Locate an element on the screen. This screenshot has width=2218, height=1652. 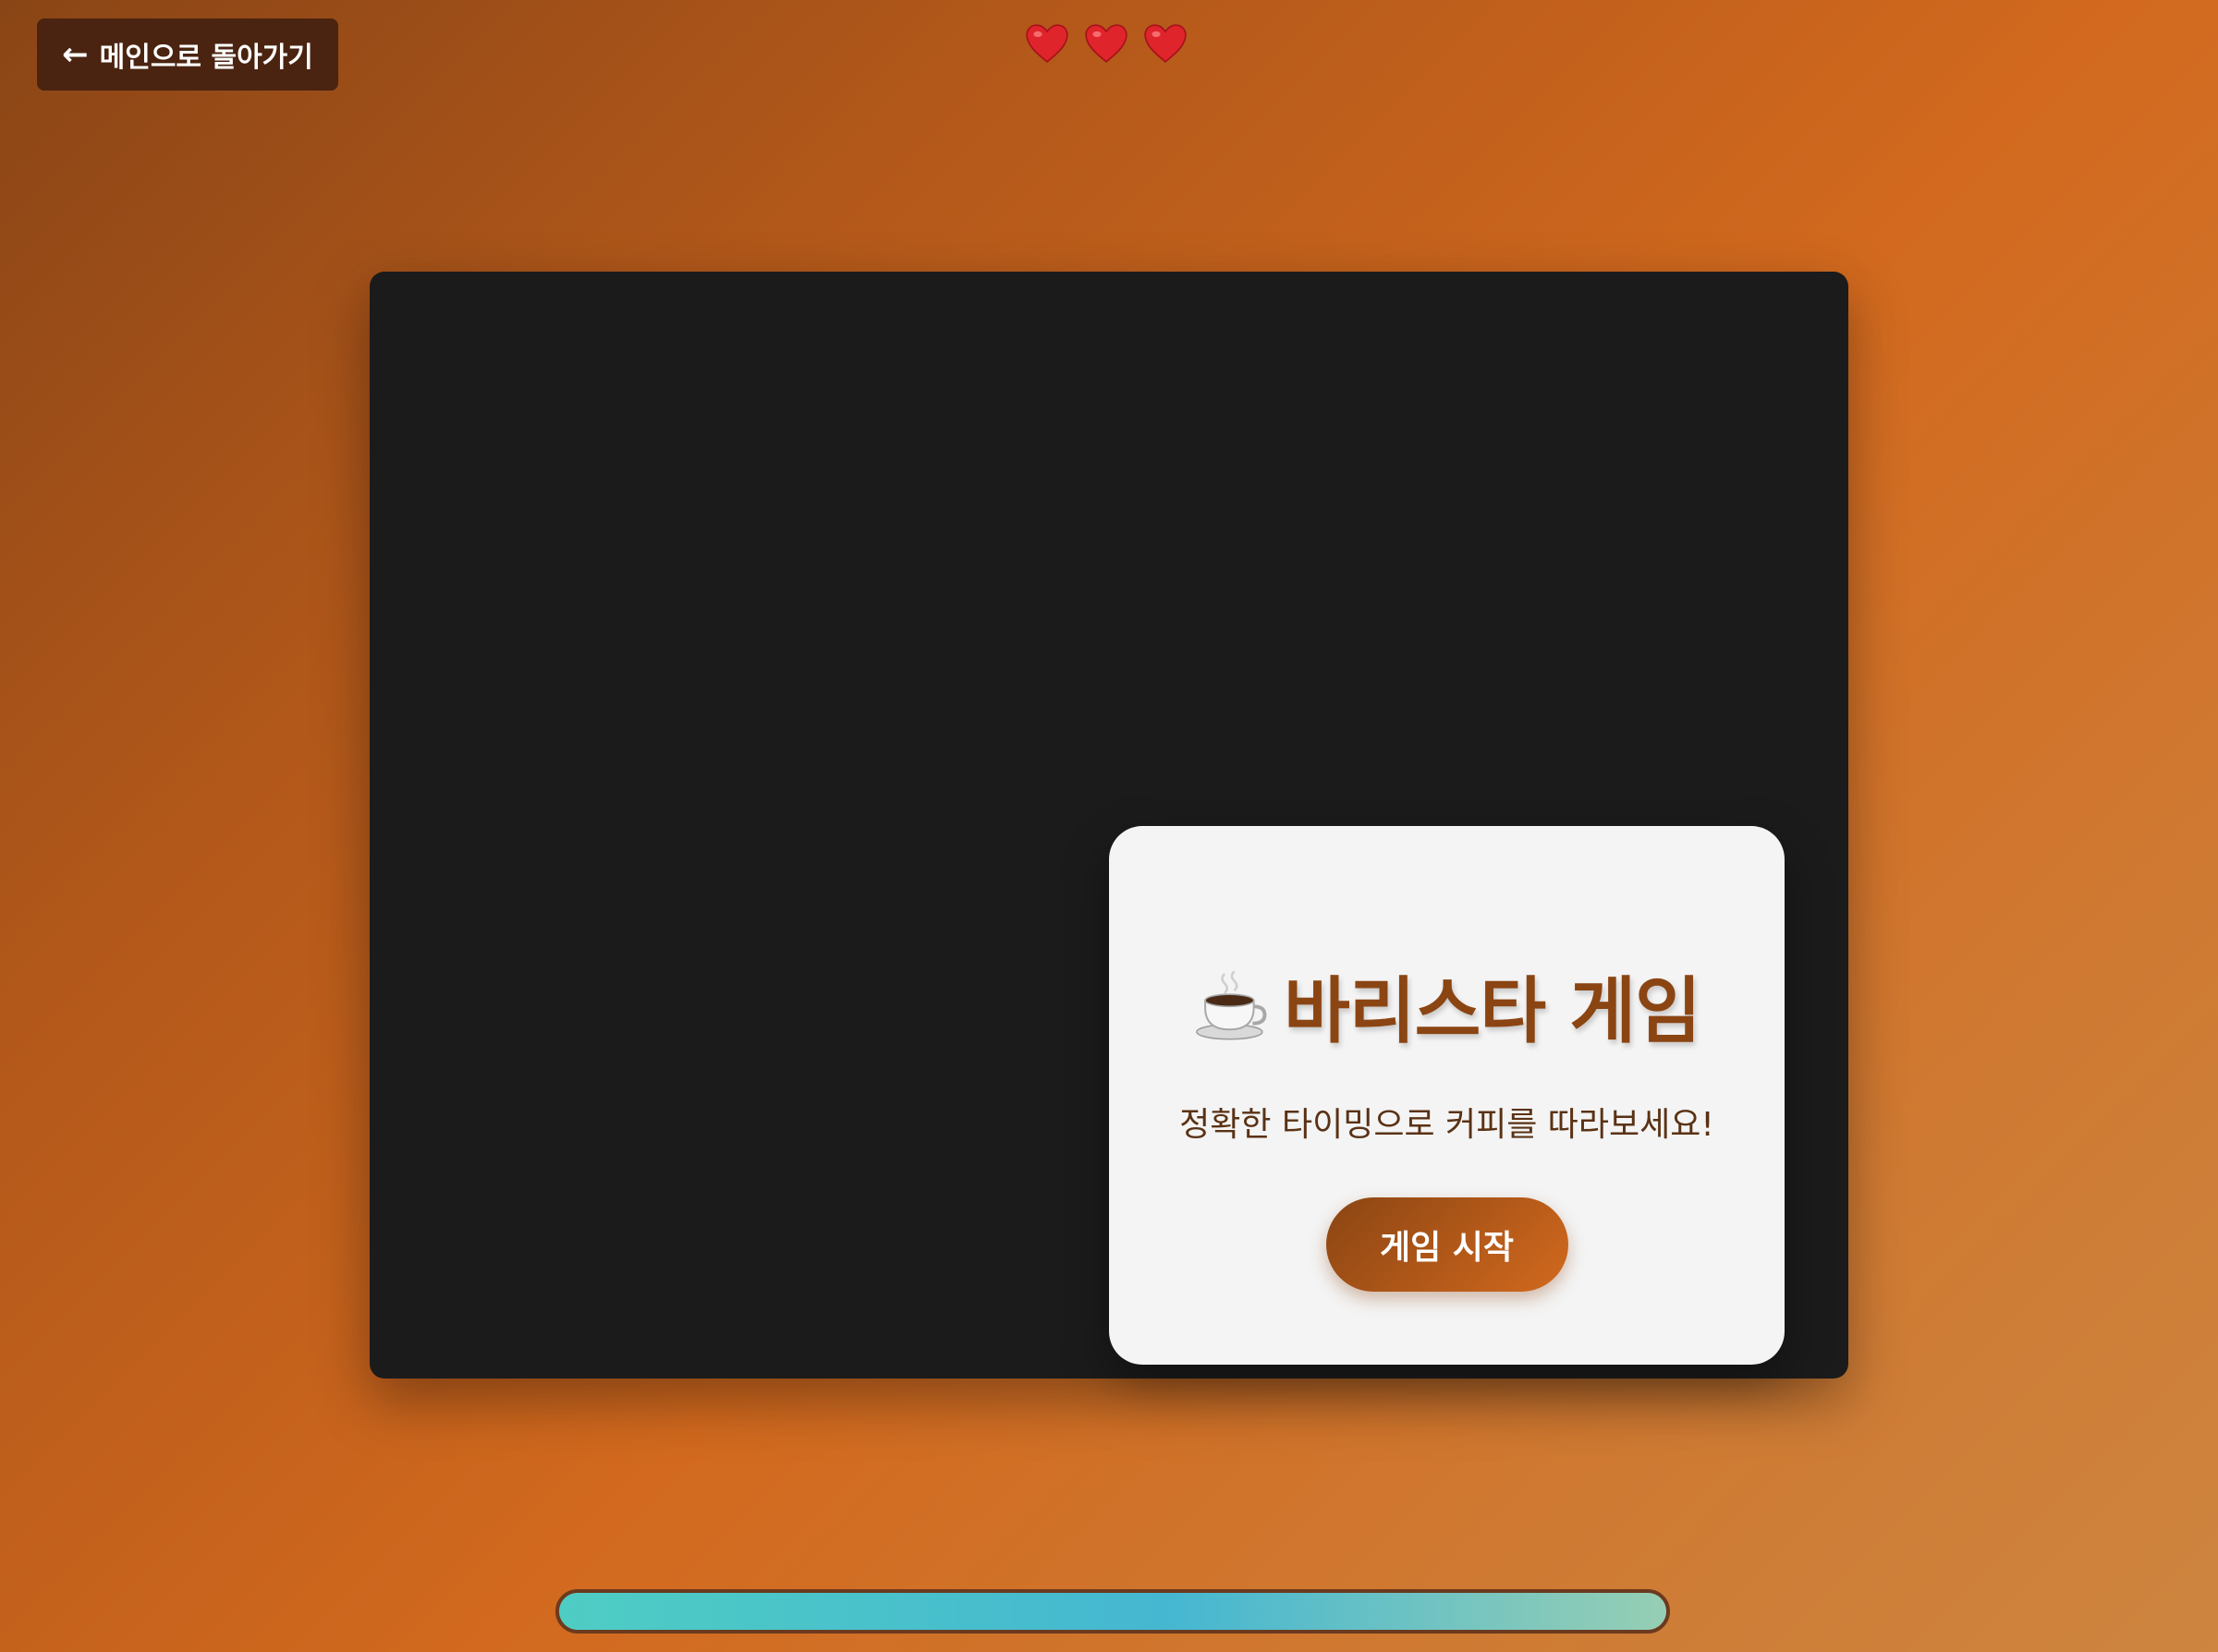
start-card: 바리스타 게임 정확한 타이밍으로 커피를 따라보세요! 게임 시작 is located at coordinates (1447, 1095).